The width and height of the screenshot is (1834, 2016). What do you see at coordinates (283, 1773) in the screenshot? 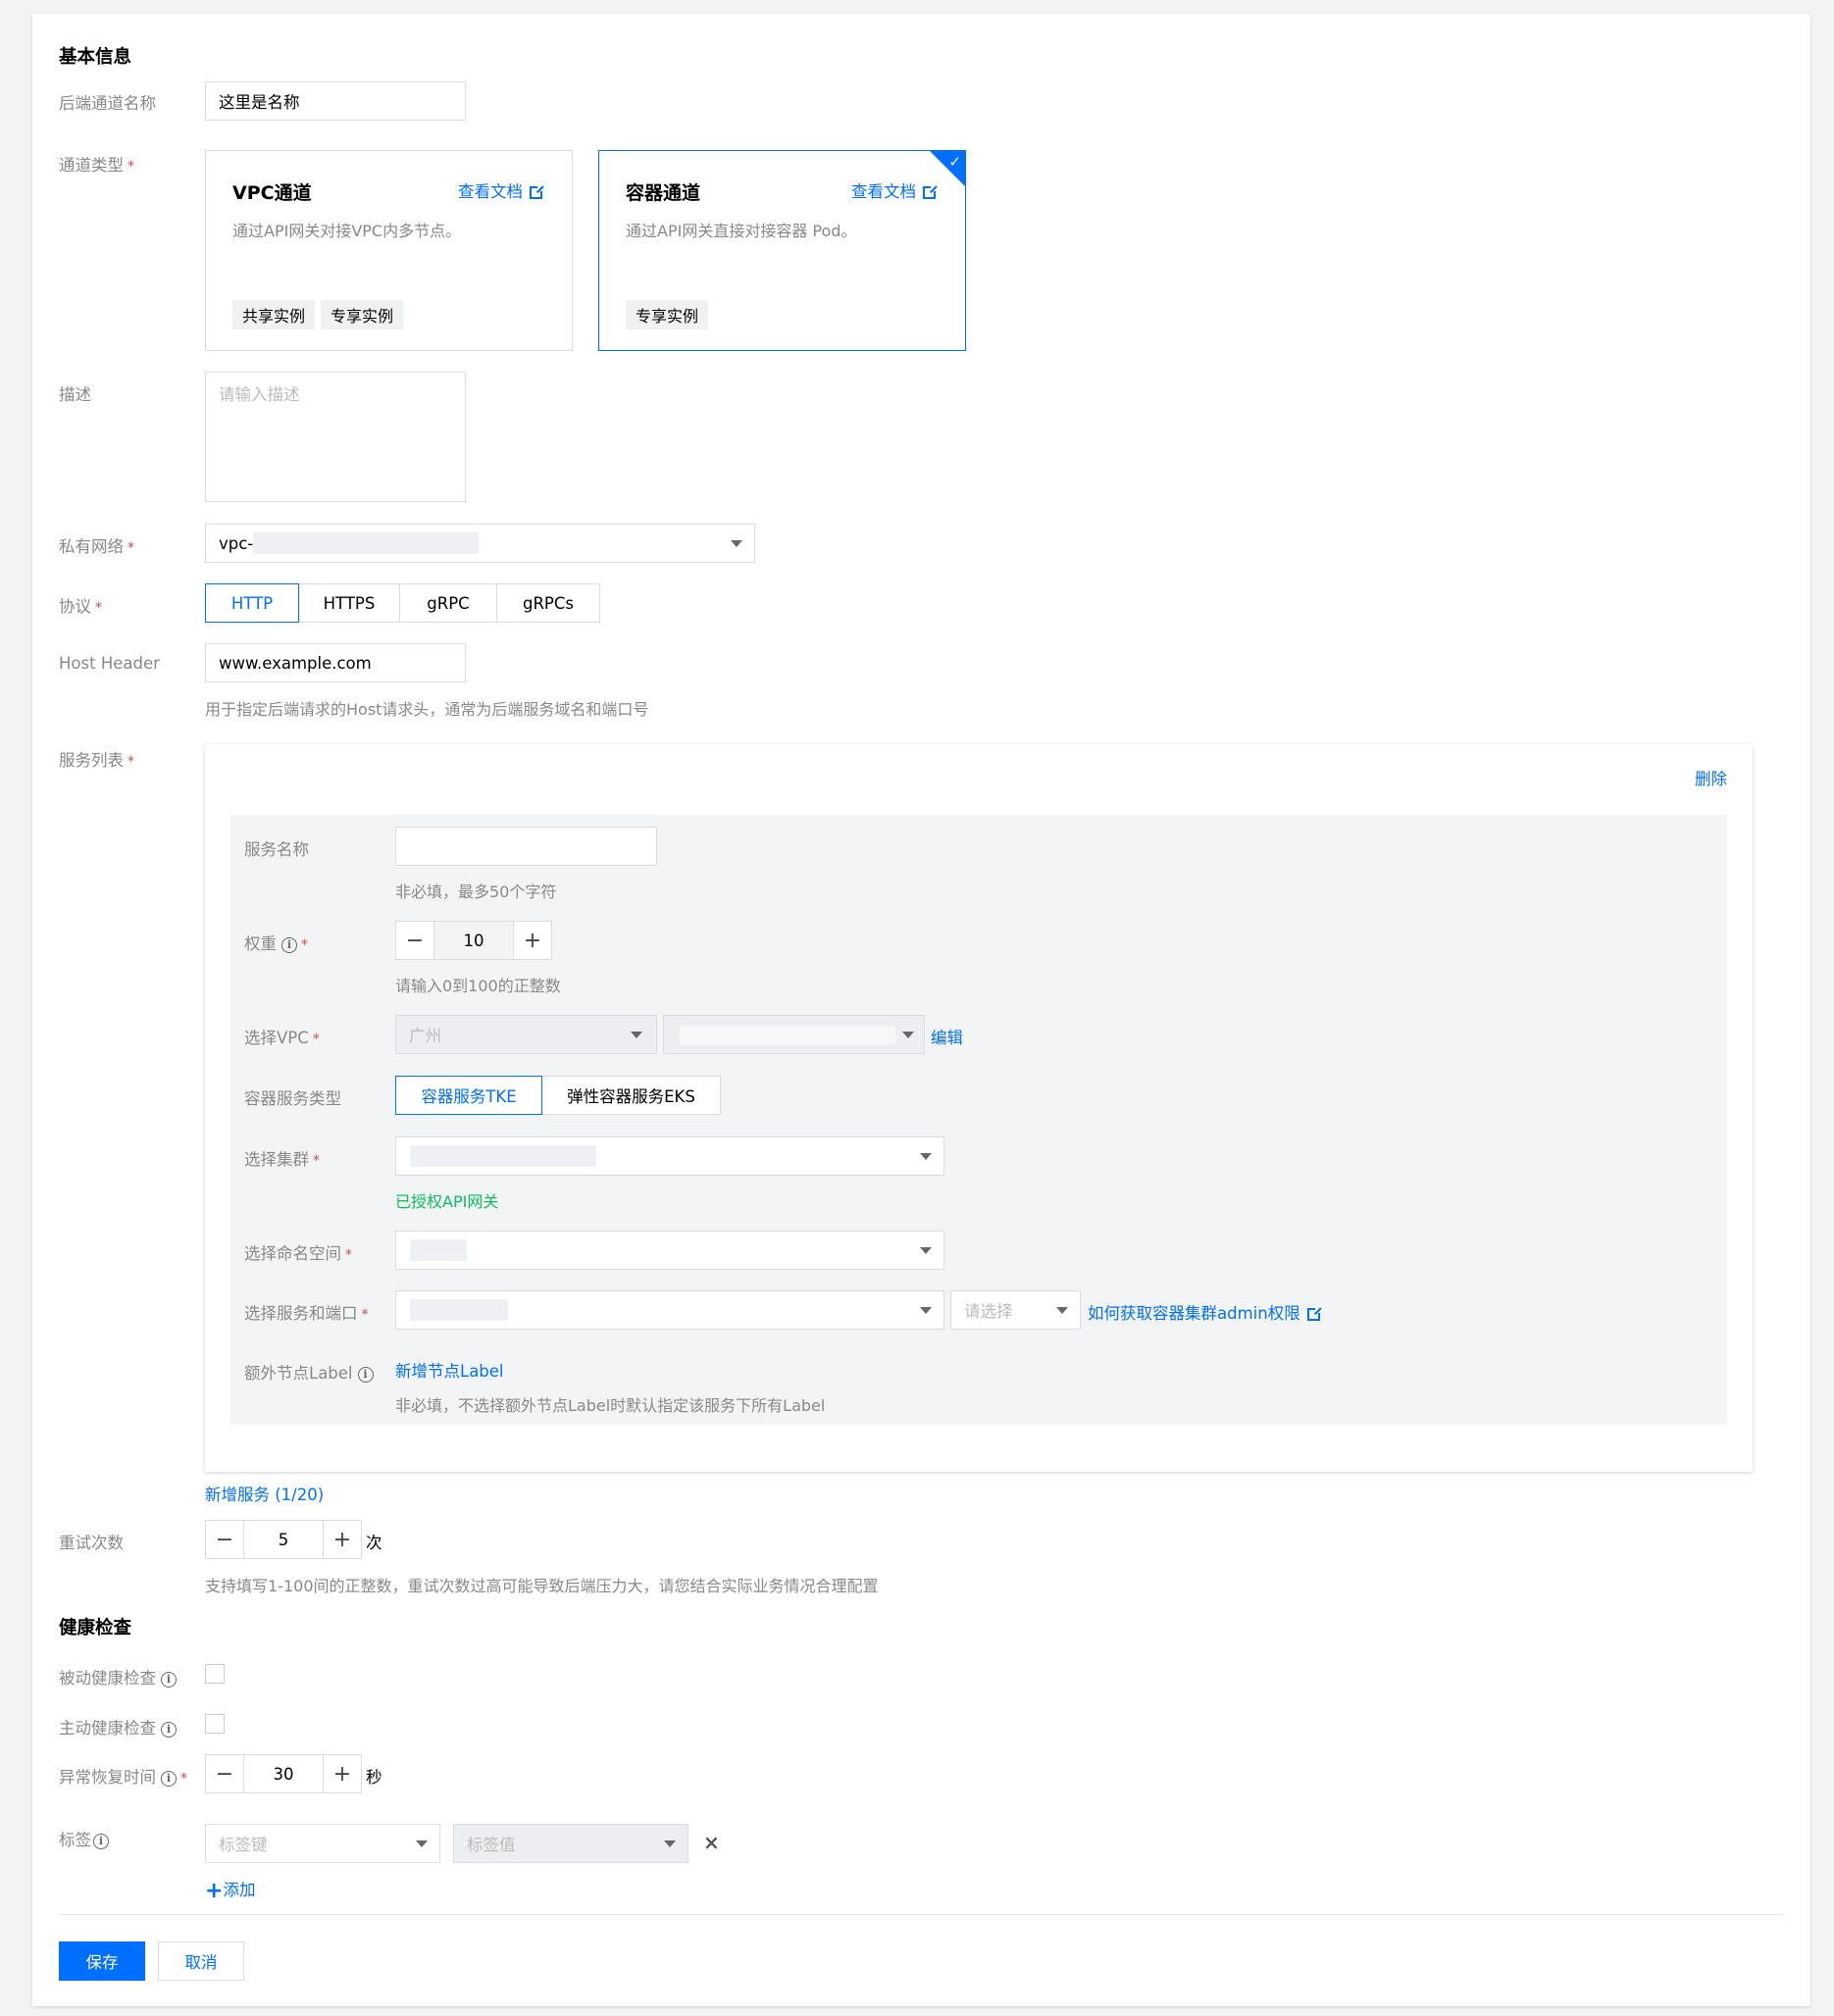
I see `recover-time-value: 30` at bounding box center [283, 1773].